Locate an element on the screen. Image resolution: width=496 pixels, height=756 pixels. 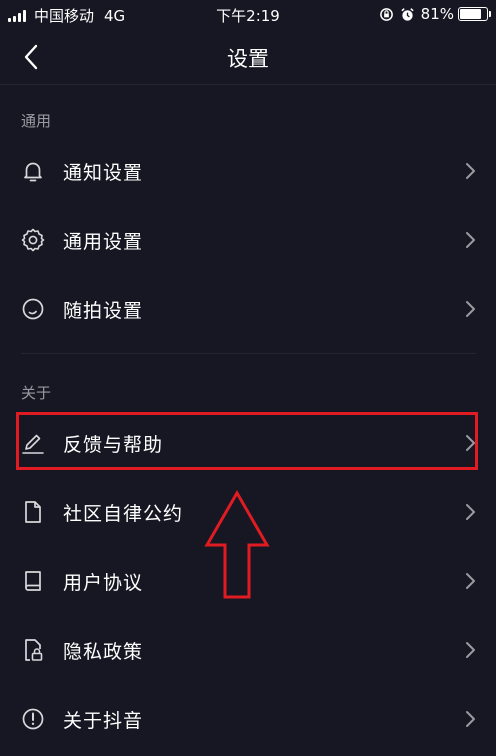
status-time: 下午2:19 is located at coordinates (248, 16).